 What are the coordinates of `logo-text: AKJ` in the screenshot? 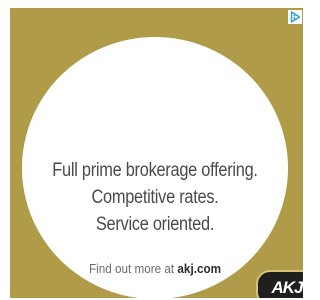 It's located at (287, 287).